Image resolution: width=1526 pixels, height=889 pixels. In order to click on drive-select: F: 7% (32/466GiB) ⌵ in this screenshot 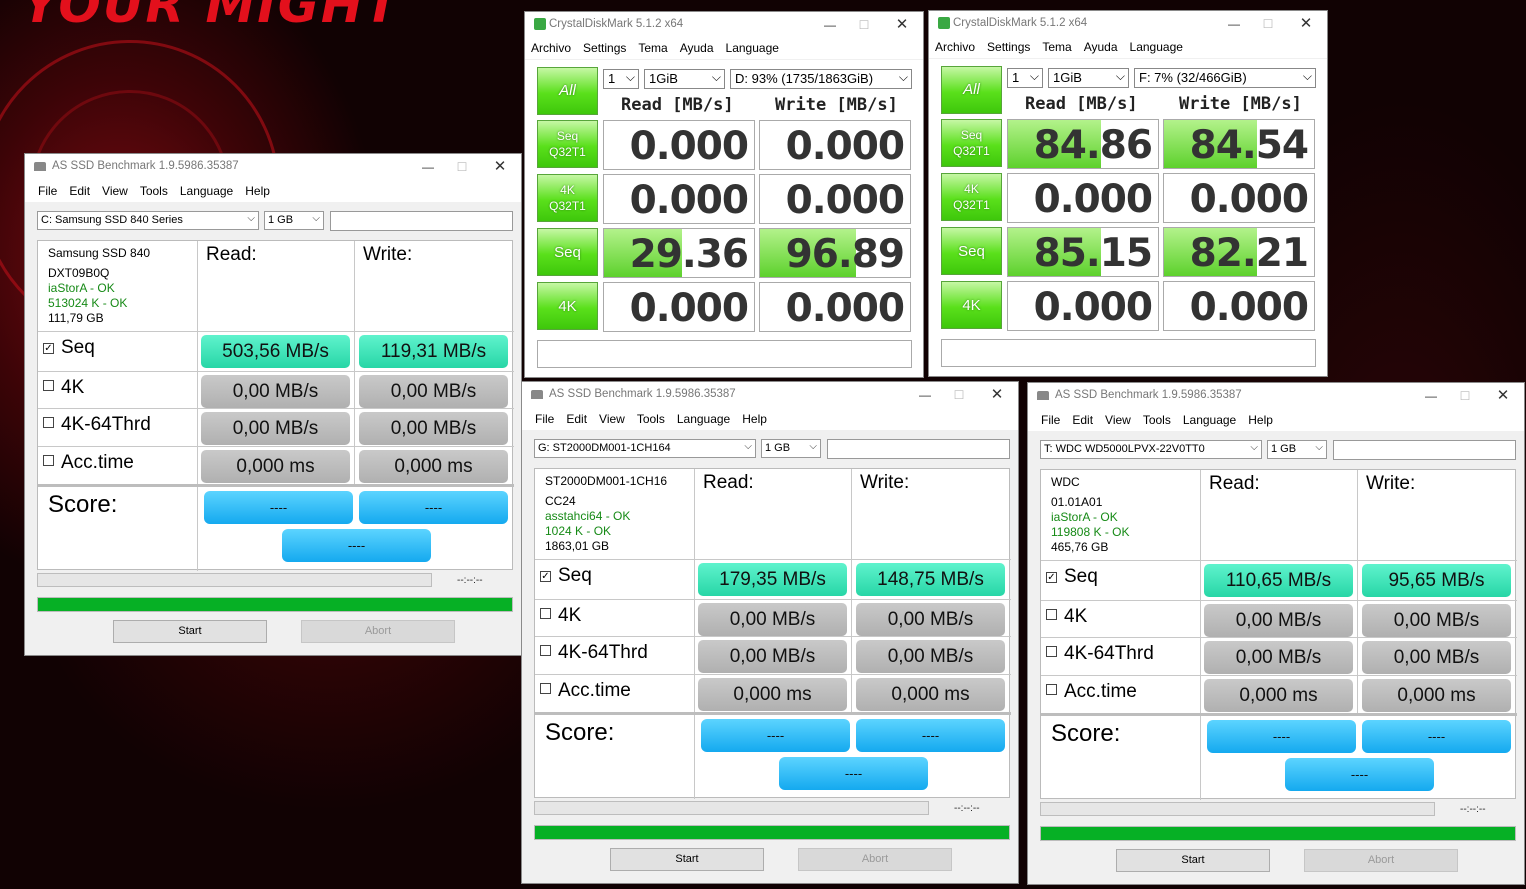, I will do `click(1225, 78)`.